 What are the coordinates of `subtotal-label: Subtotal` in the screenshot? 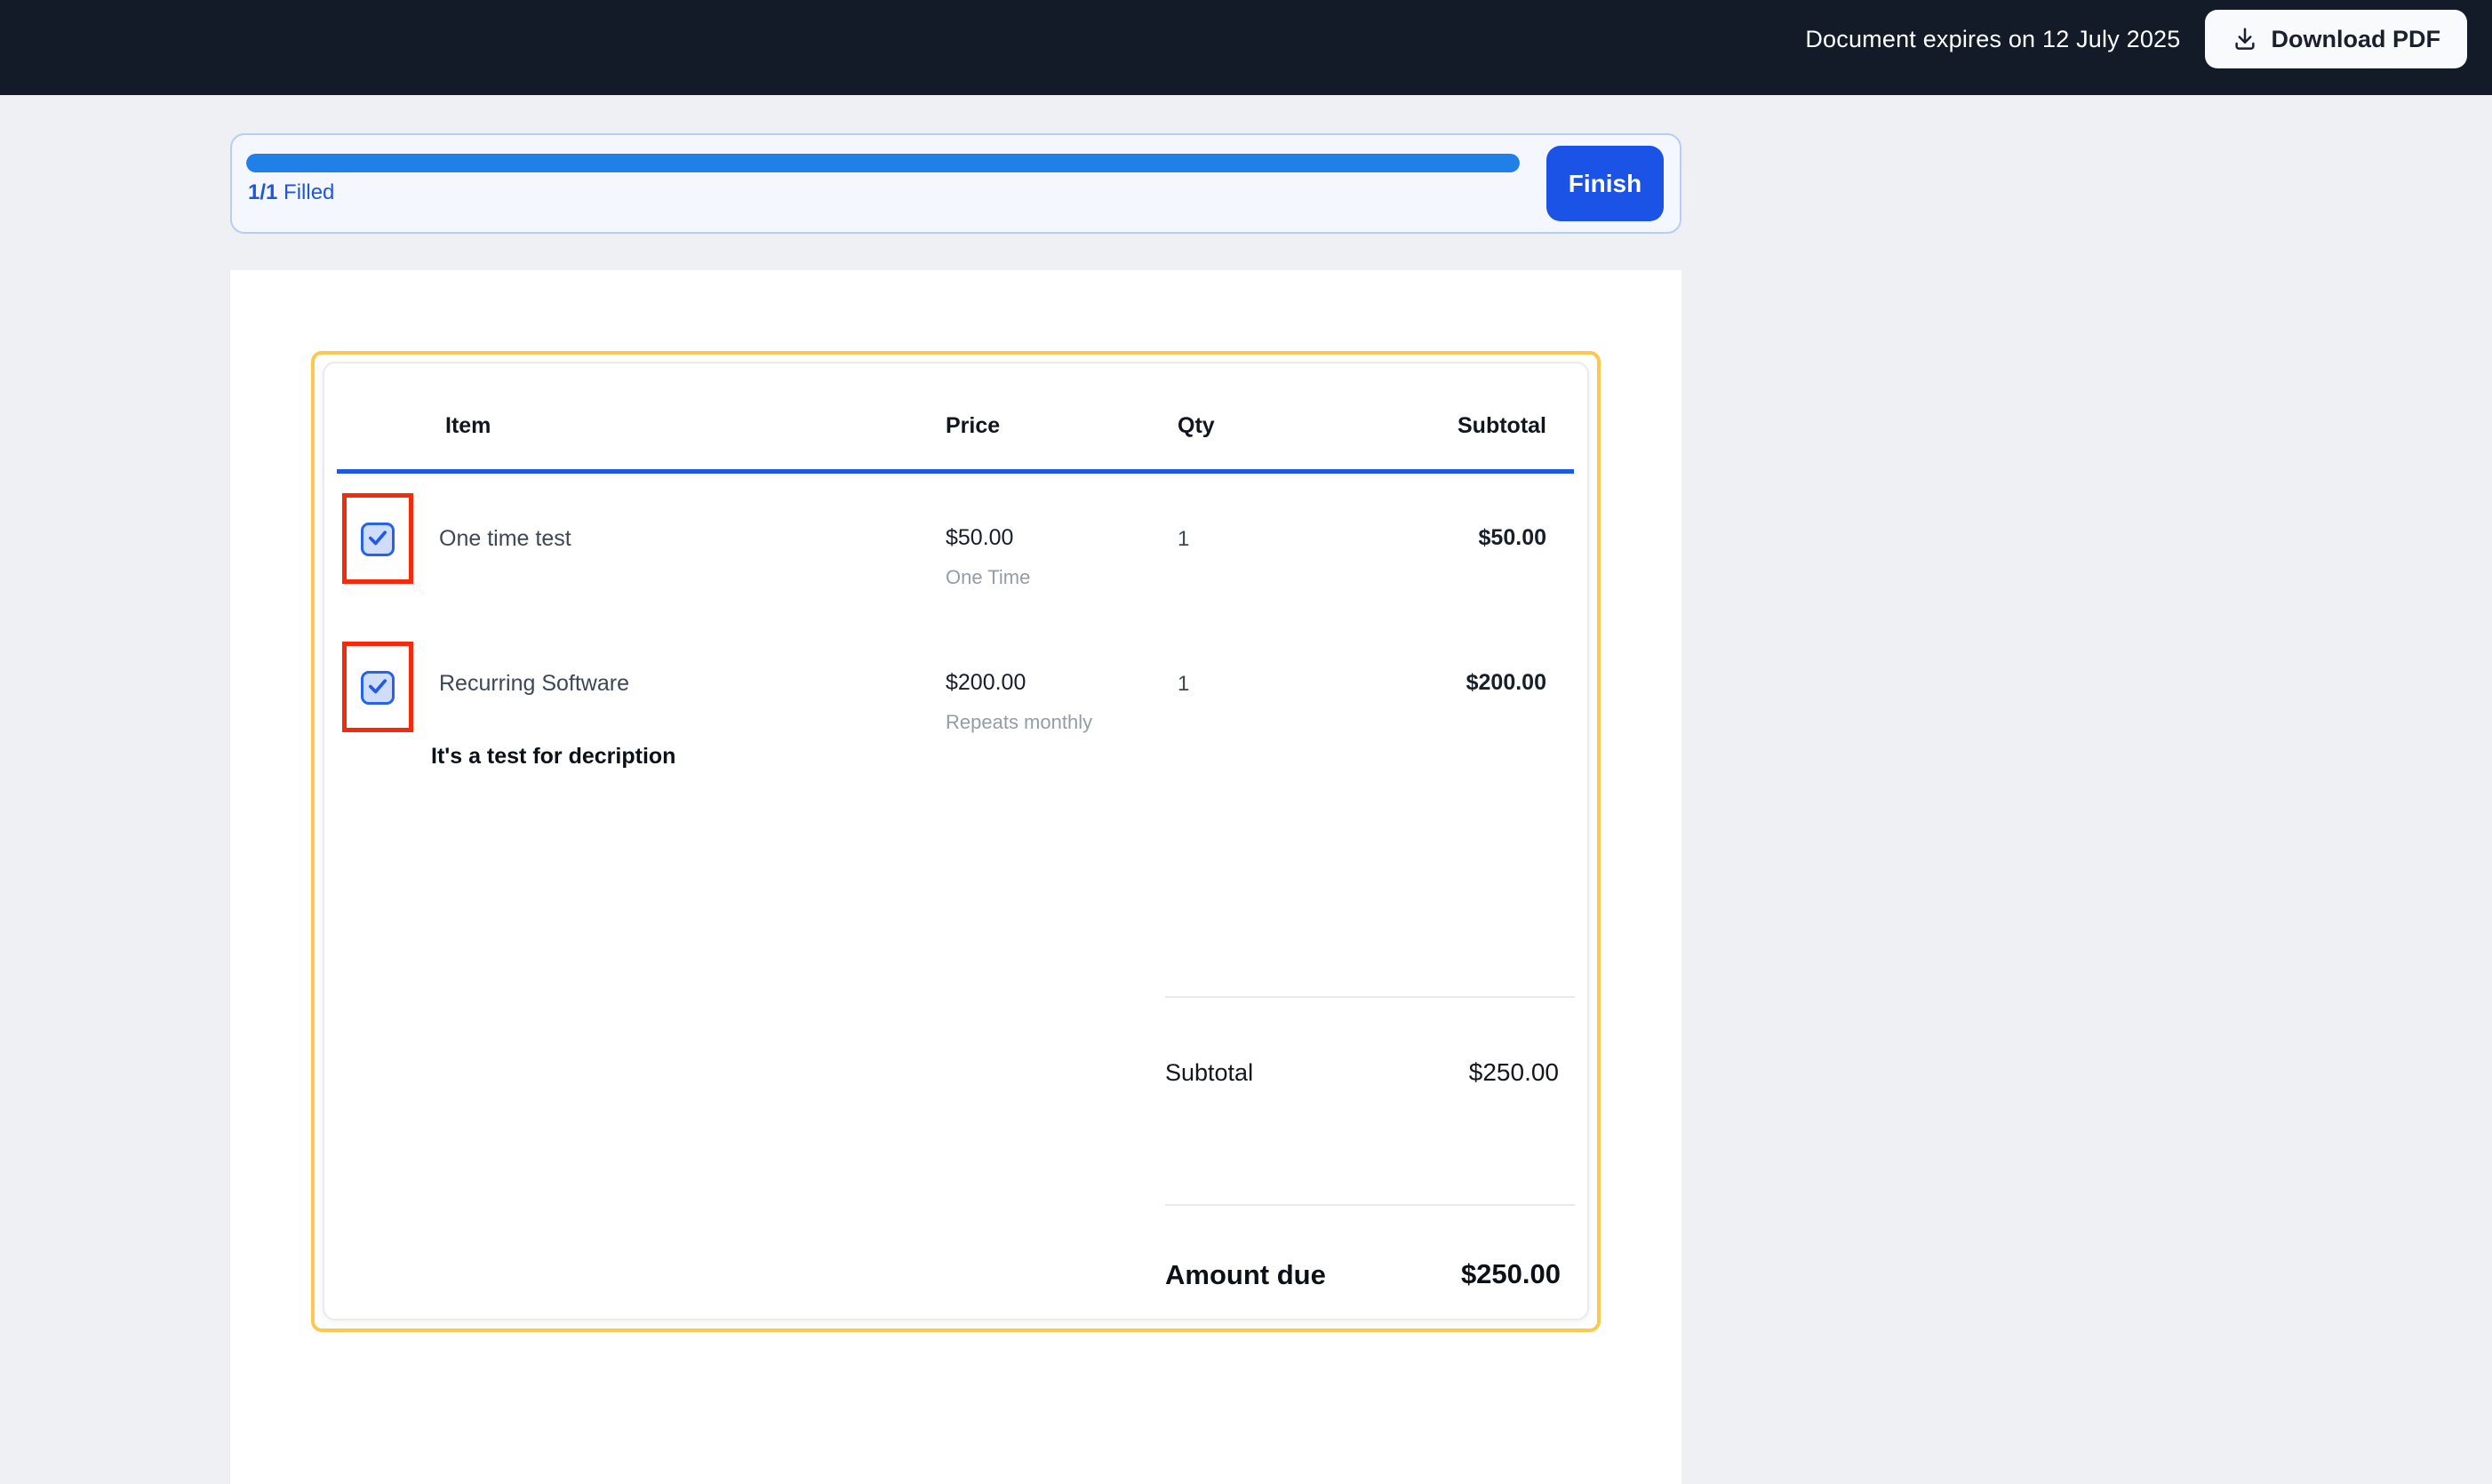 It's located at (1209, 1073).